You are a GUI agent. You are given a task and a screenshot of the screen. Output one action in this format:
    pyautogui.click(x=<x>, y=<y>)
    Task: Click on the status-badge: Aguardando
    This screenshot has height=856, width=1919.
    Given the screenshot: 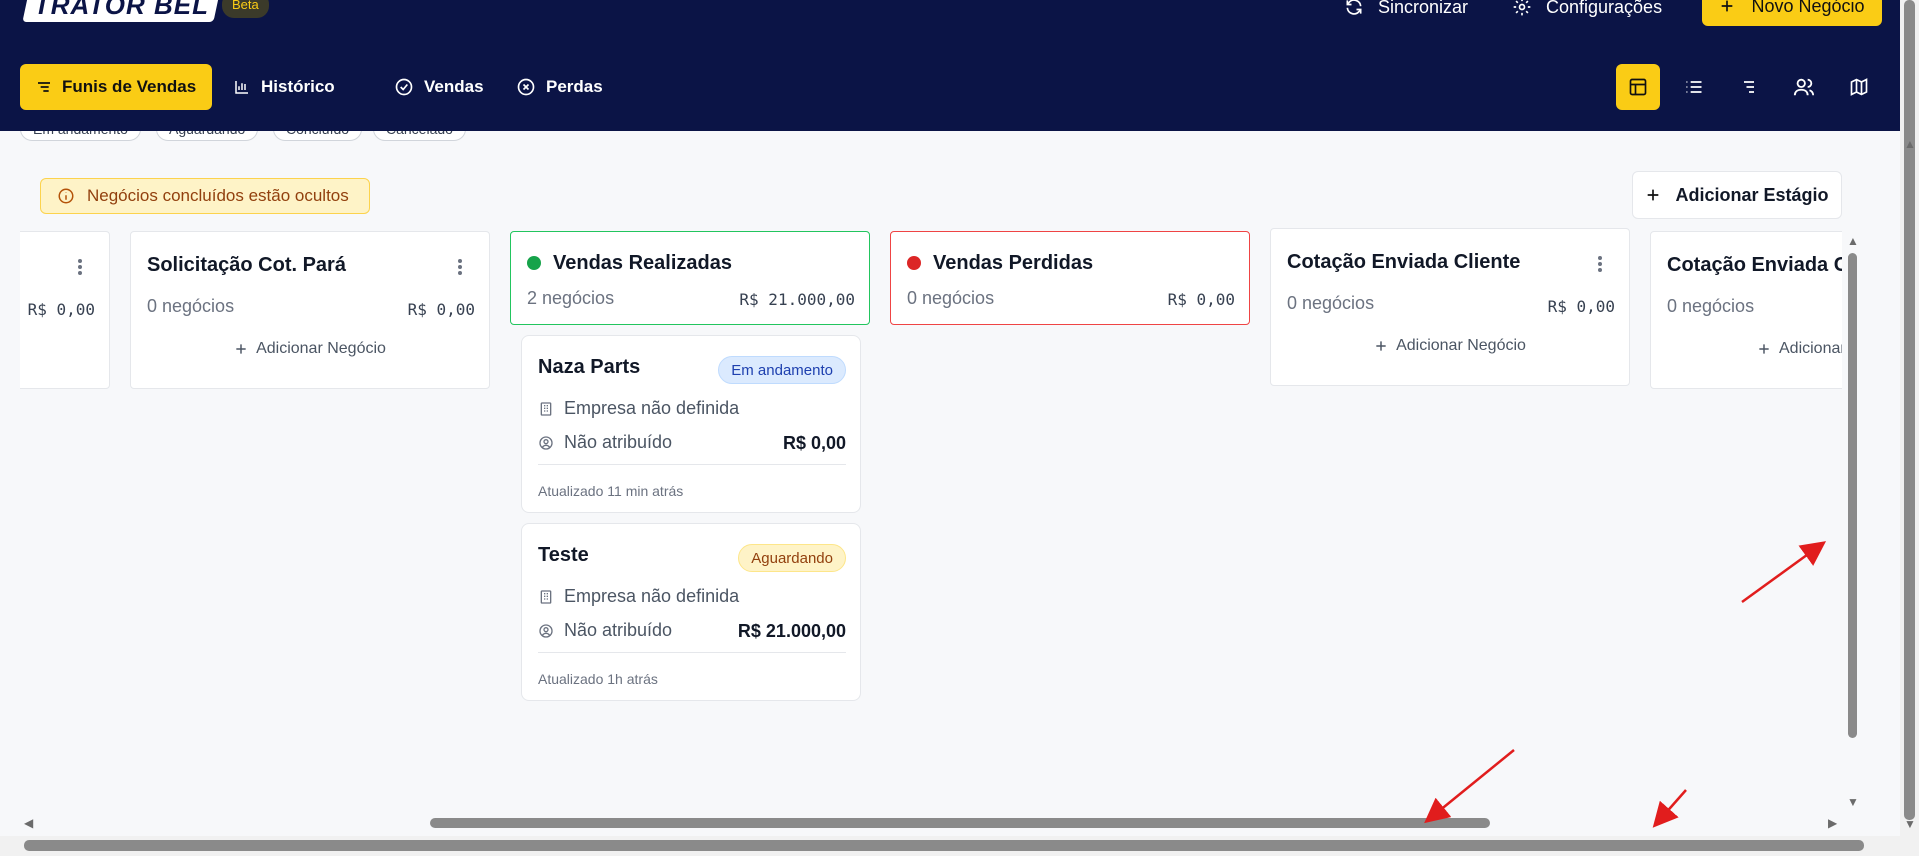 What is the action you would take?
    pyautogui.click(x=792, y=558)
    